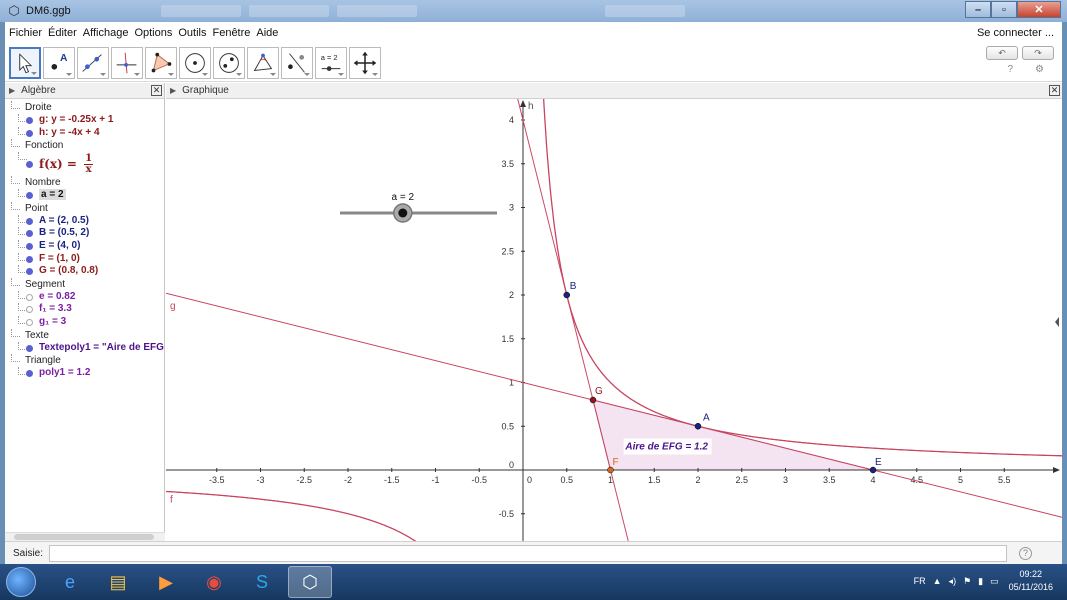  I want to click on point-B, so click(566, 295).